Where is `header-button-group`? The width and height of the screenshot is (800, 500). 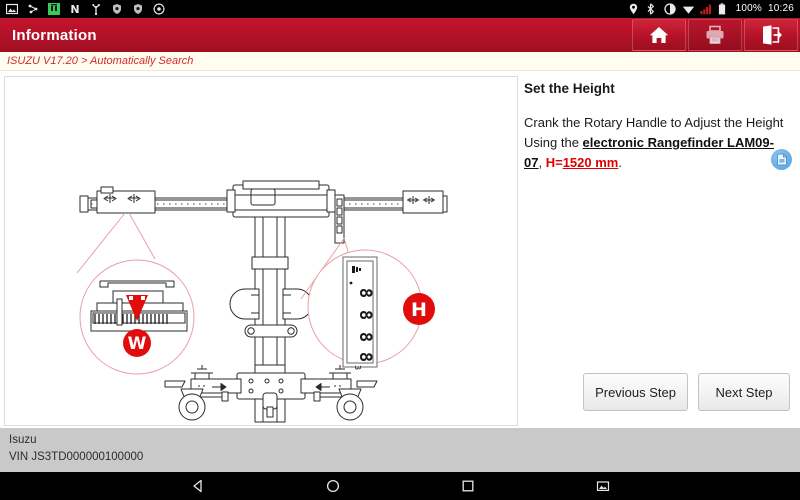
header-button-group is located at coordinates (716, 35).